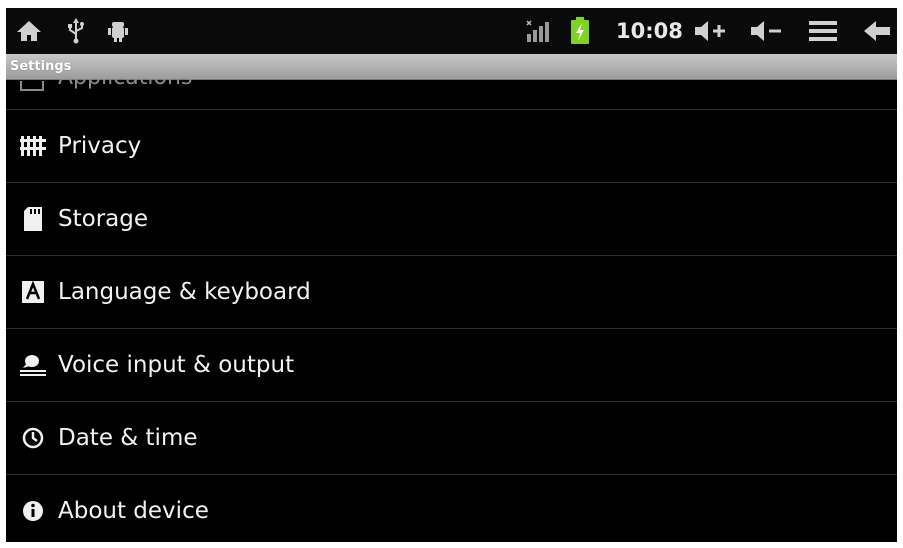 The height and width of the screenshot is (548, 903). I want to click on settings-item-voice-input-output: Voice input & output, so click(451, 365).